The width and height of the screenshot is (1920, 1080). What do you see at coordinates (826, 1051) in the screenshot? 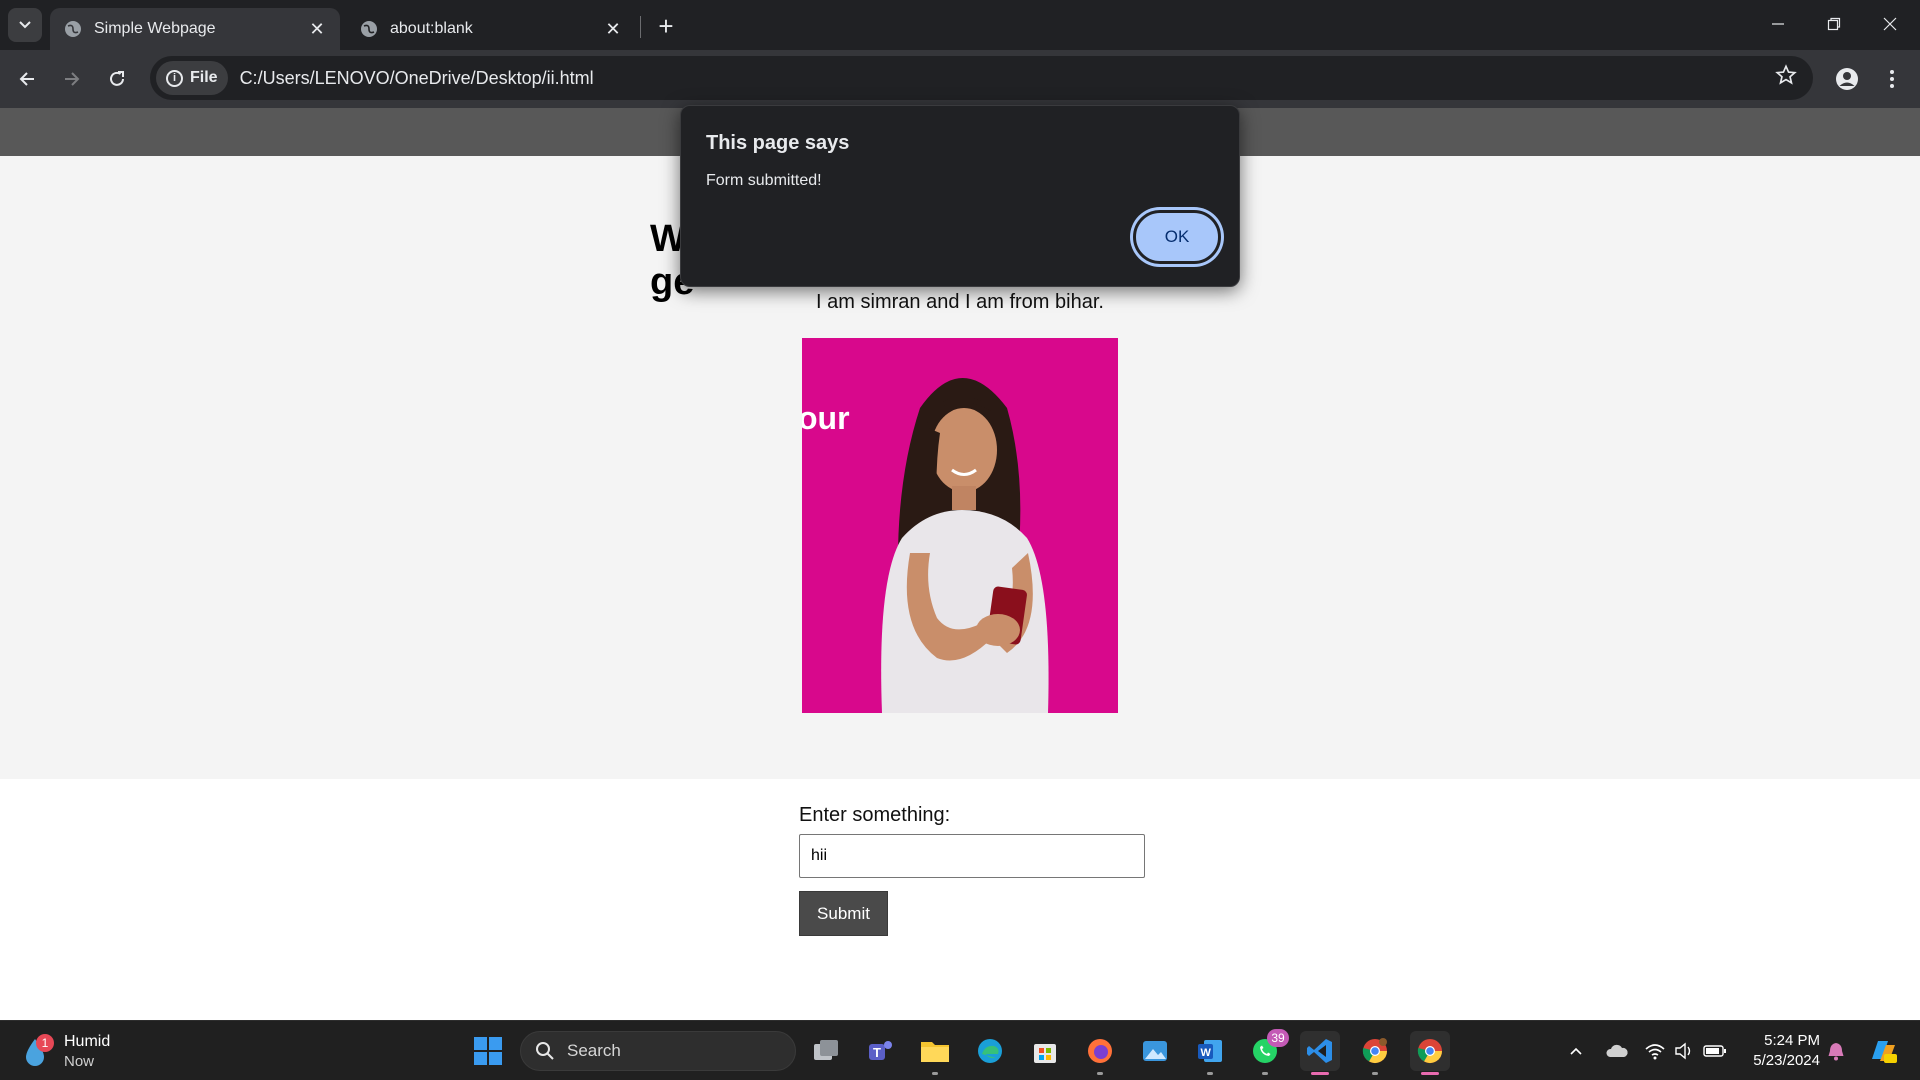
I see `task-view-icon` at bounding box center [826, 1051].